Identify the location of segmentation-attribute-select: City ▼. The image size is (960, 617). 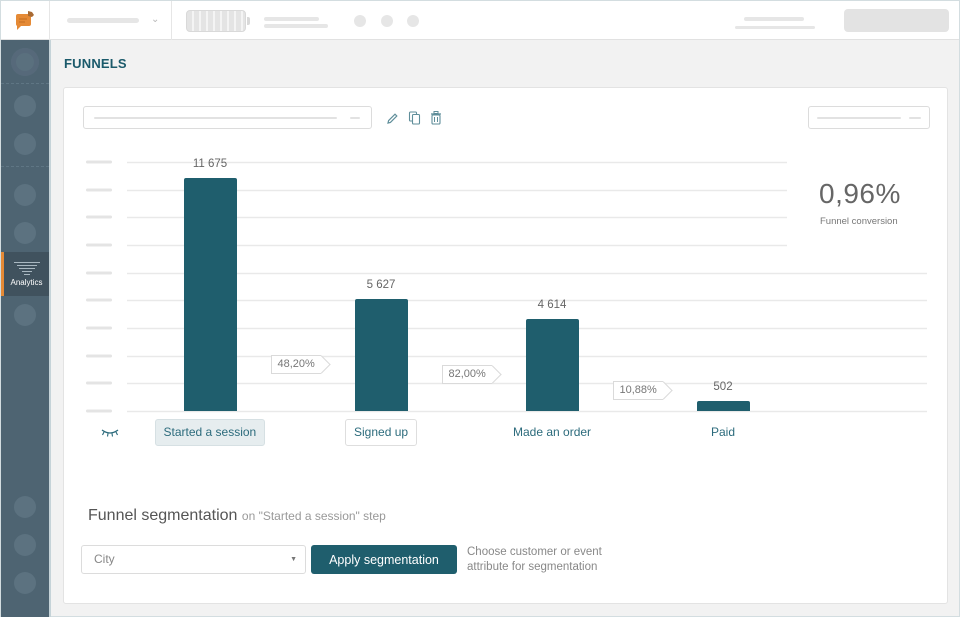
(193, 559).